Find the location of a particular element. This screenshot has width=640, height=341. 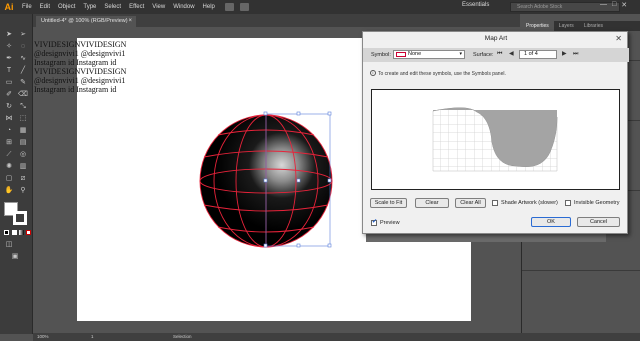

free-transform-icon: ⬚ is located at coordinates (23, 118).